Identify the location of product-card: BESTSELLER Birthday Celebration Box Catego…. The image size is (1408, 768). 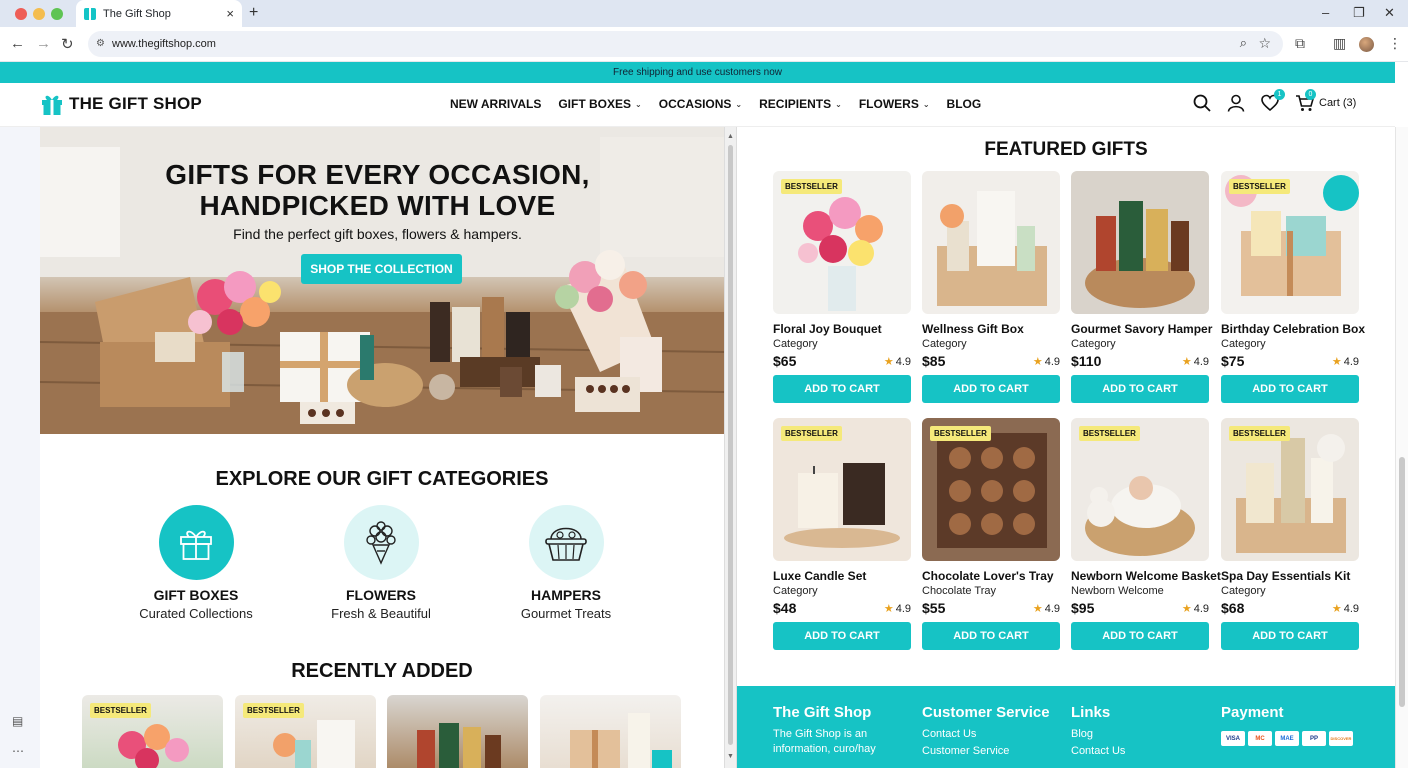
(1293, 287).